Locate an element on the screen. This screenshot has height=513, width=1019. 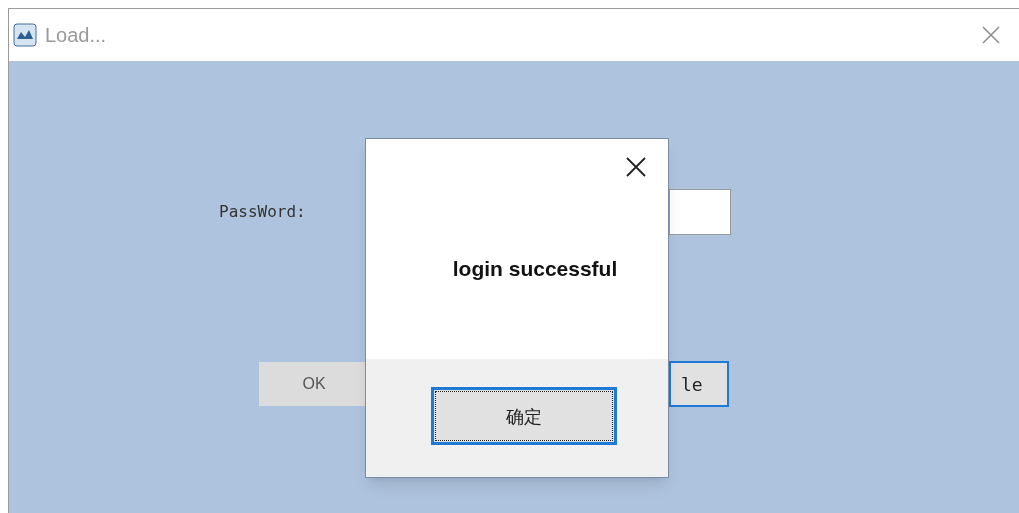
password-label: PassWord: is located at coordinates (263, 212).